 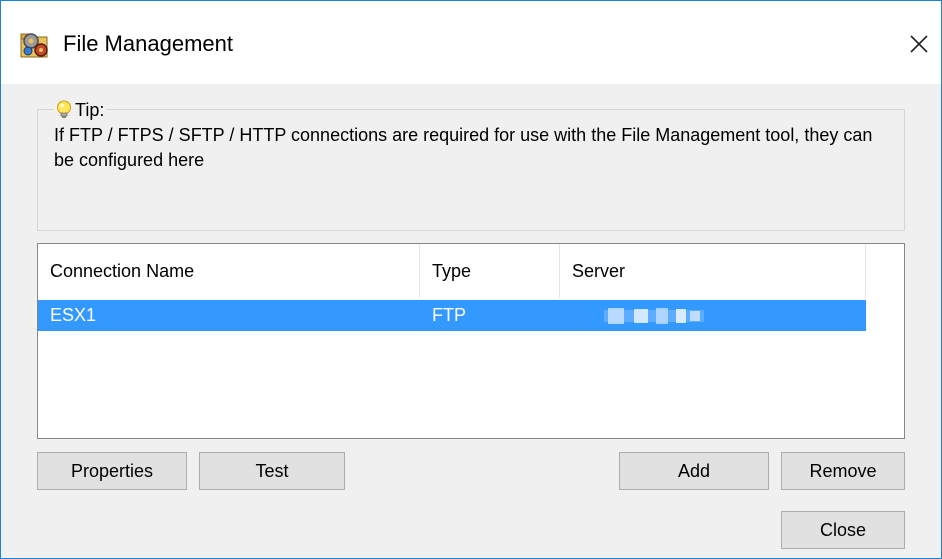 What do you see at coordinates (471, 42) in the screenshot?
I see `title-bar: File Management` at bounding box center [471, 42].